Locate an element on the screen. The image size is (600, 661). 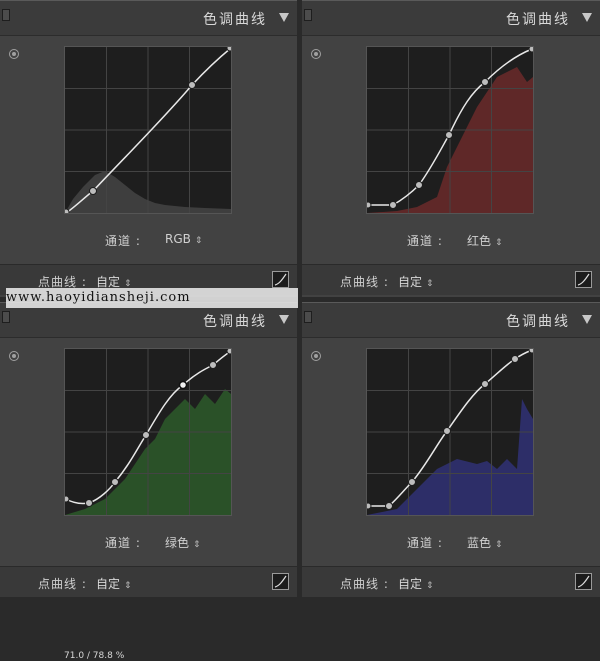
channel-value: 蓝色 is located at coordinates (479, 543).